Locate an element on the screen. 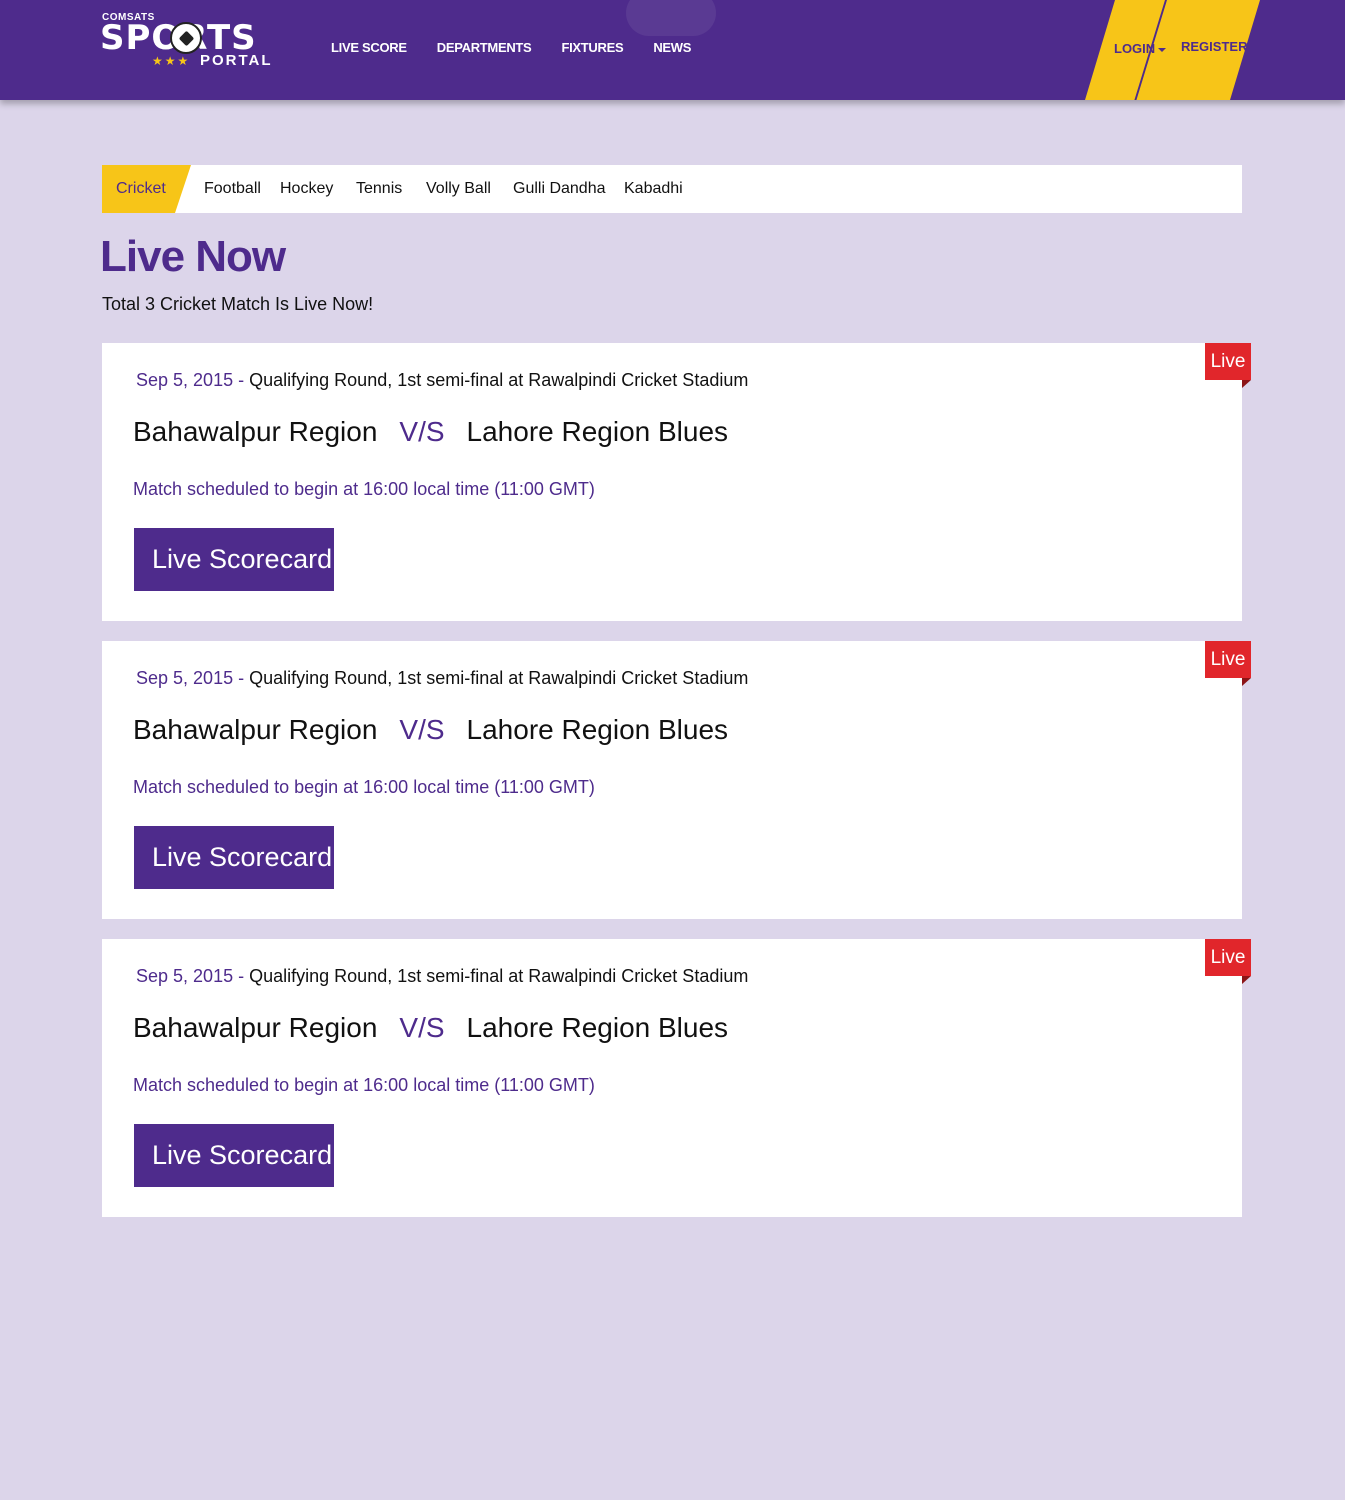 The width and height of the screenshot is (1345, 1500). page-title: Live Now is located at coordinates (193, 256).